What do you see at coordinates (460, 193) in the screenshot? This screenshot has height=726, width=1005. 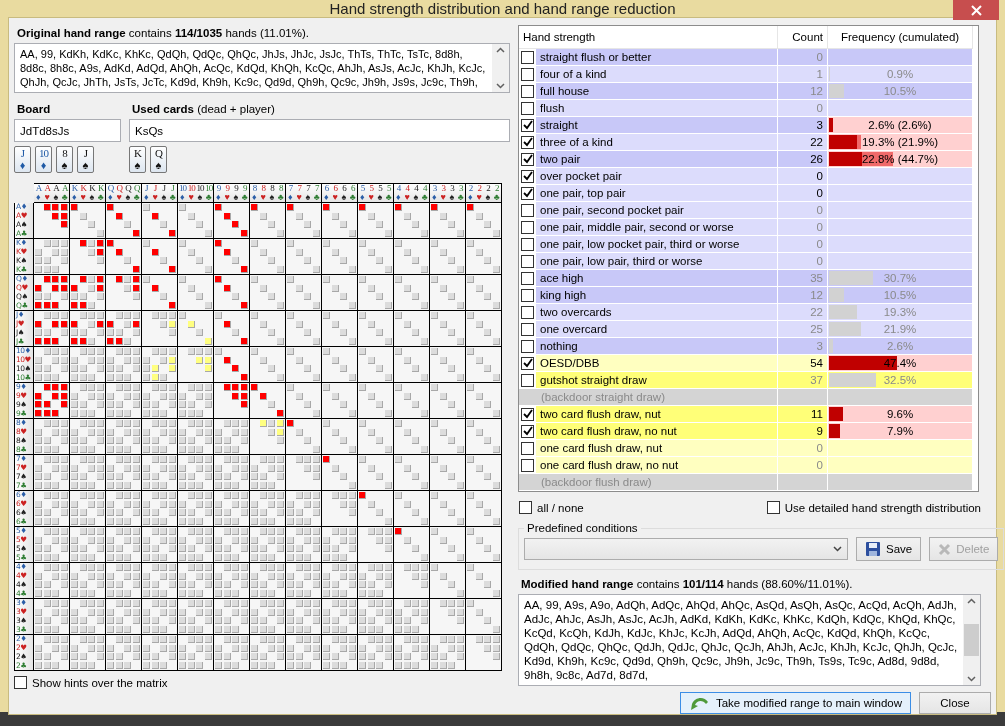 I see `column-header: 3 ♣` at bounding box center [460, 193].